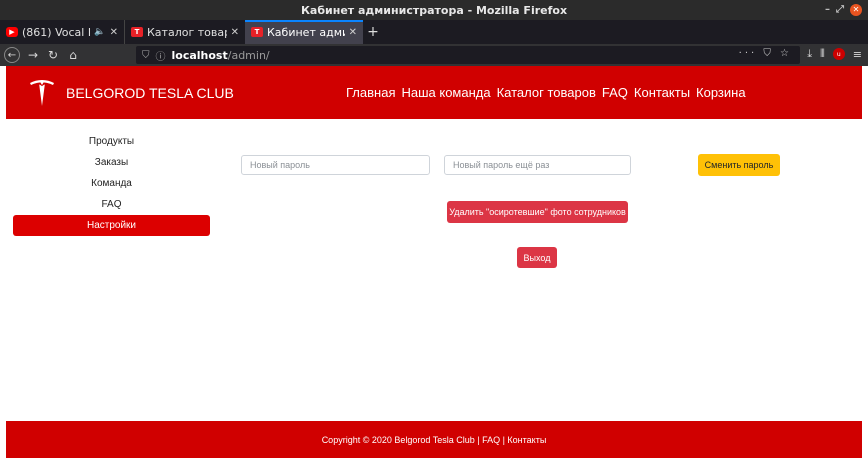 This screenshot has width=868, height=464. What do you see at coordinates (537, 212) in the screenshot?
I see `delete-orphan-photos-button: Удалить "осиротевшие" фото сотрудников` at bounding box center [537, 212].